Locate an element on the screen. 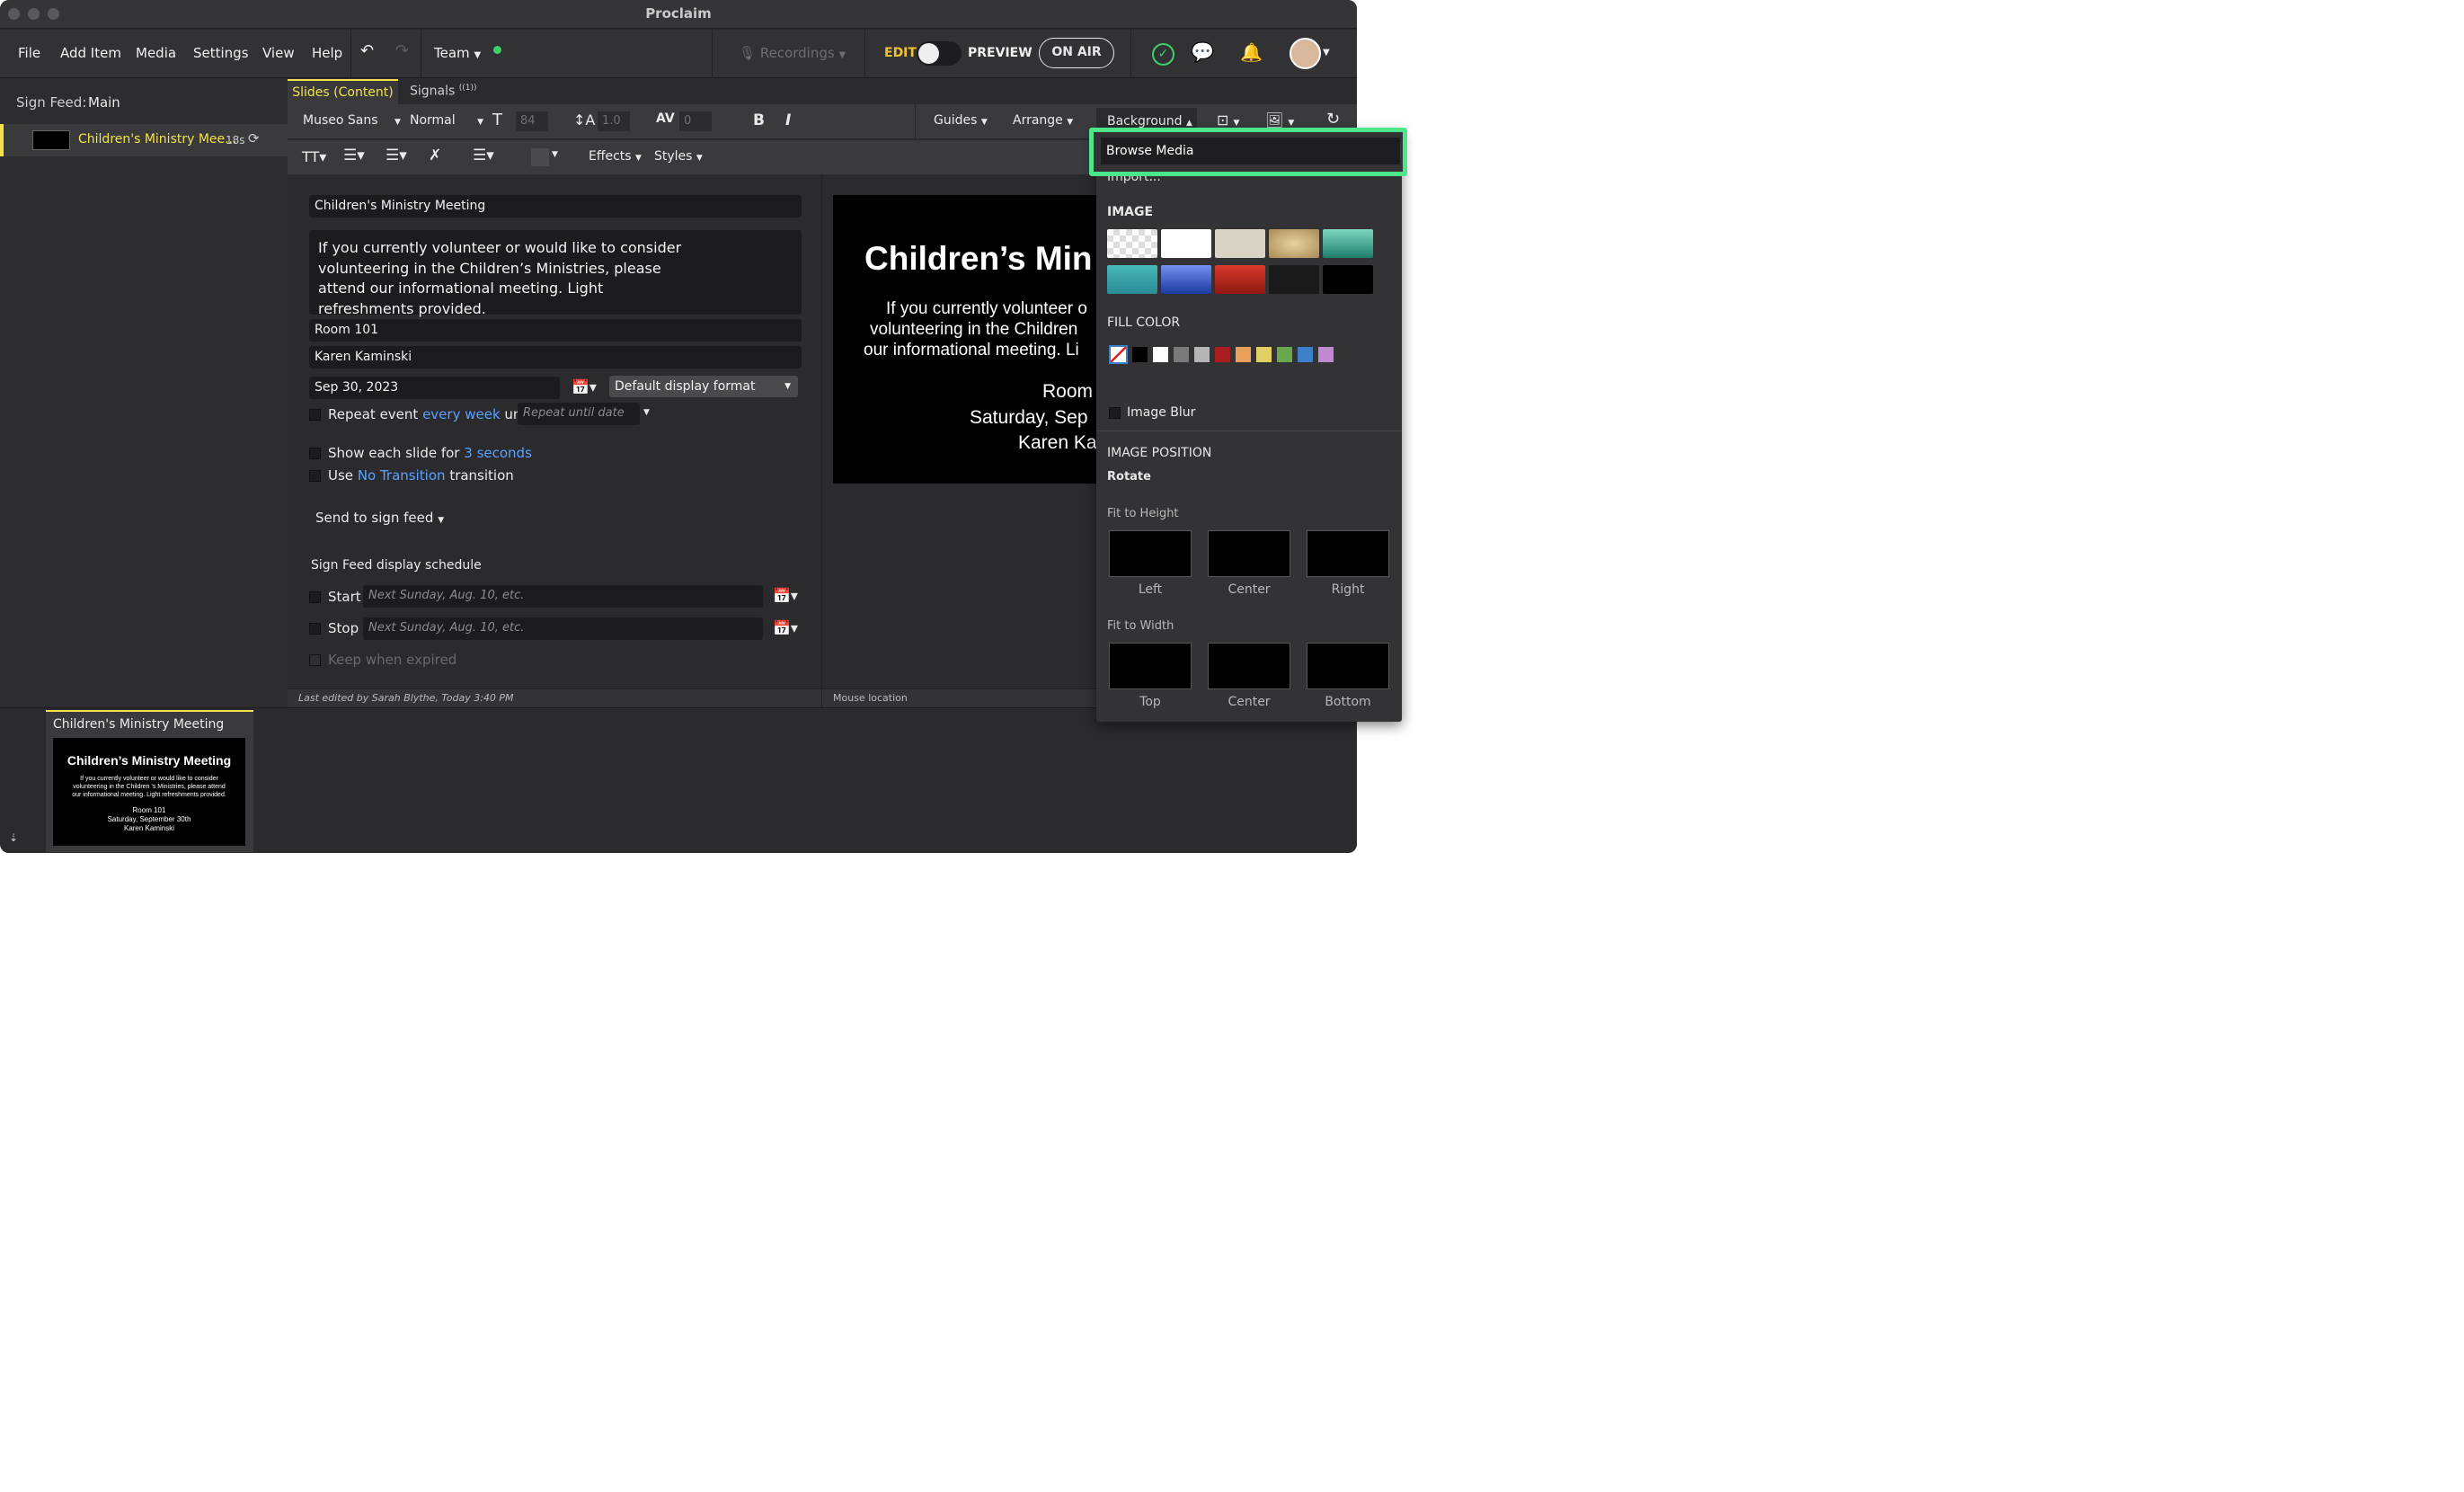 This screenshot has height=1492, width=2464. image-swatch-blue is located at coordinates (1186, 279).